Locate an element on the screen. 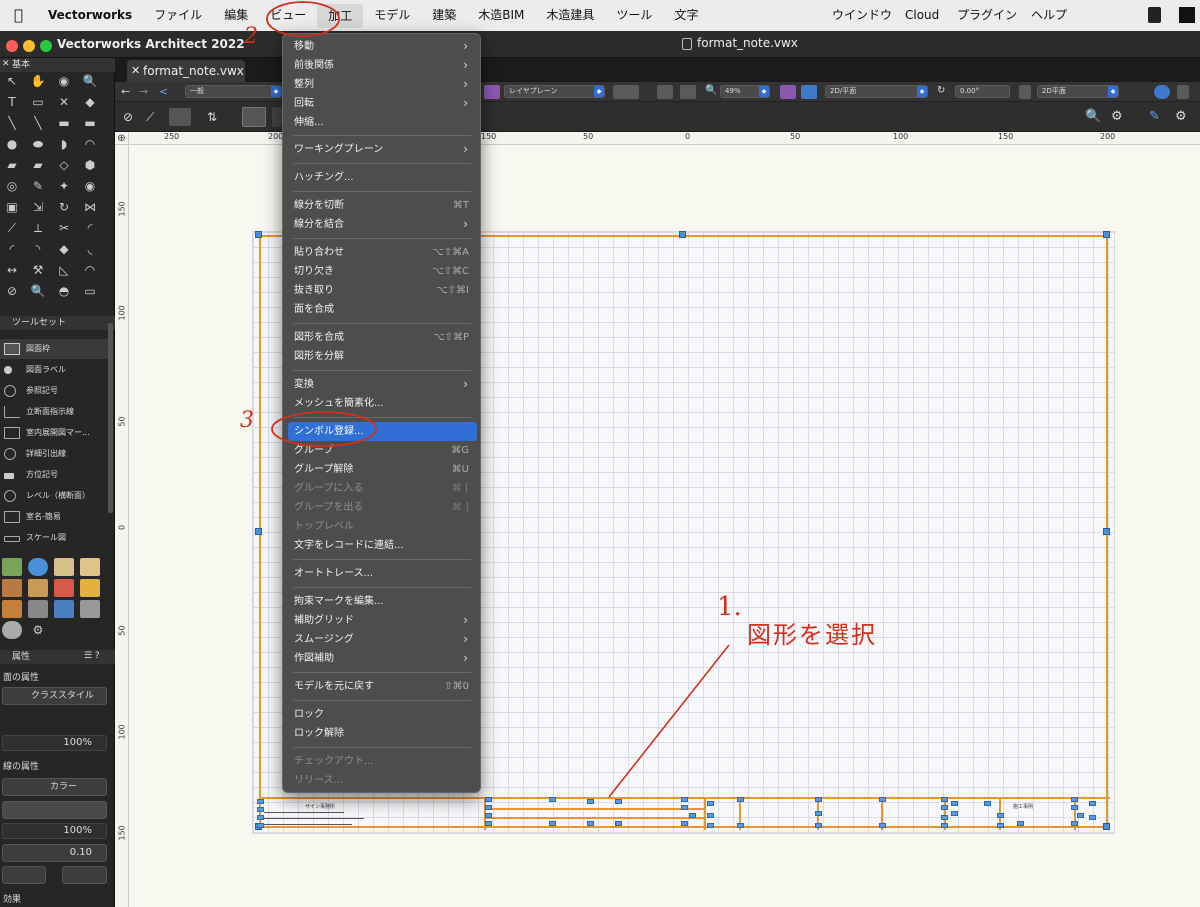 This screenshot has width=1200, height=907. toolset-item-section-elevation-line: 立断面指示線 is located at coordinates (54, 412).